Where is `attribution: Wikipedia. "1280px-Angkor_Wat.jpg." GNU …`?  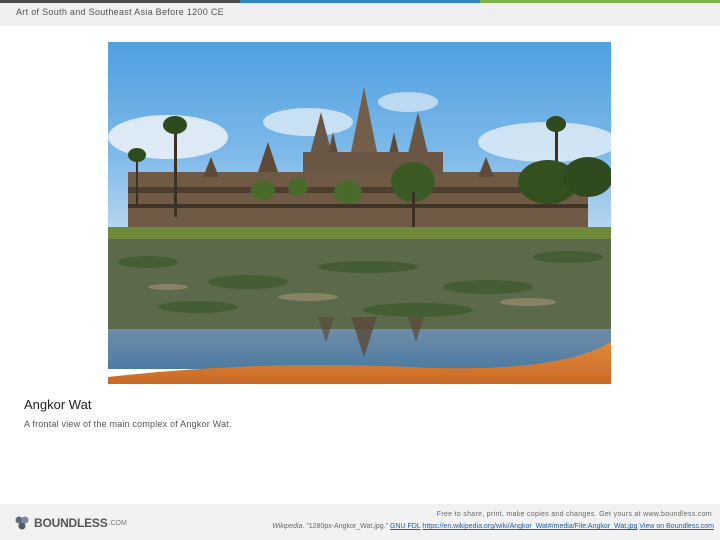 attribution: Wikipedia. "1280px-Angkor_Wat.jpg." GNU … is located at coordinates (493, 526).